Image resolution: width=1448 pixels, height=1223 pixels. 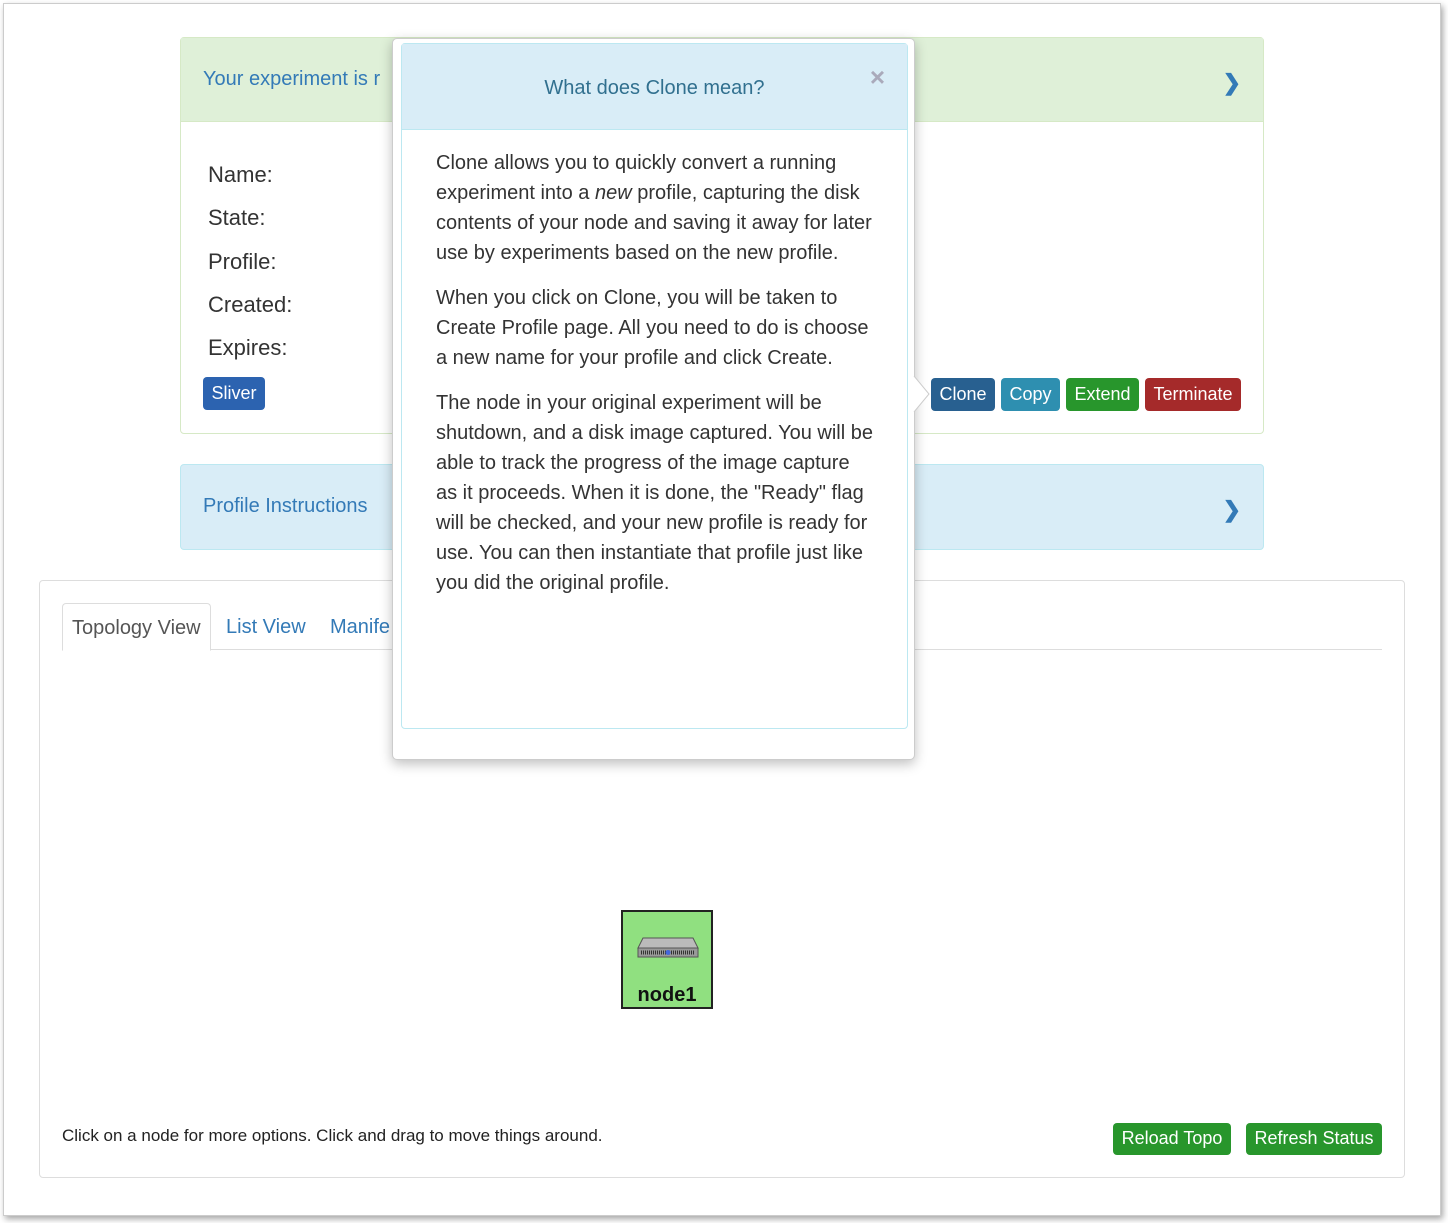 I want to click on copy-button: Copy, so click(x=1030, y=394).